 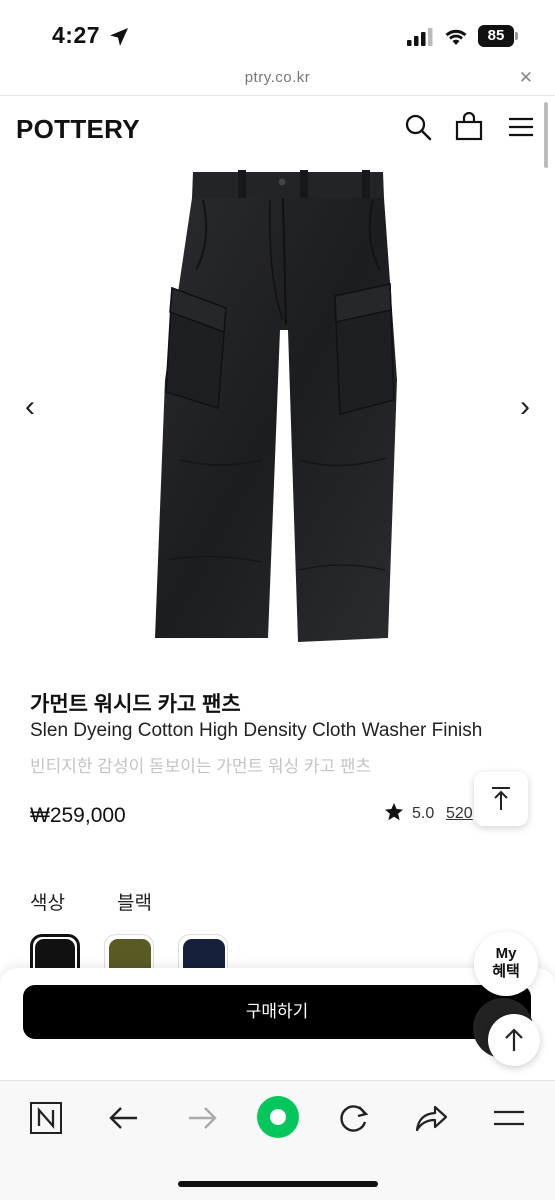 I want to click on search-icon, so click(x=418, y=127).